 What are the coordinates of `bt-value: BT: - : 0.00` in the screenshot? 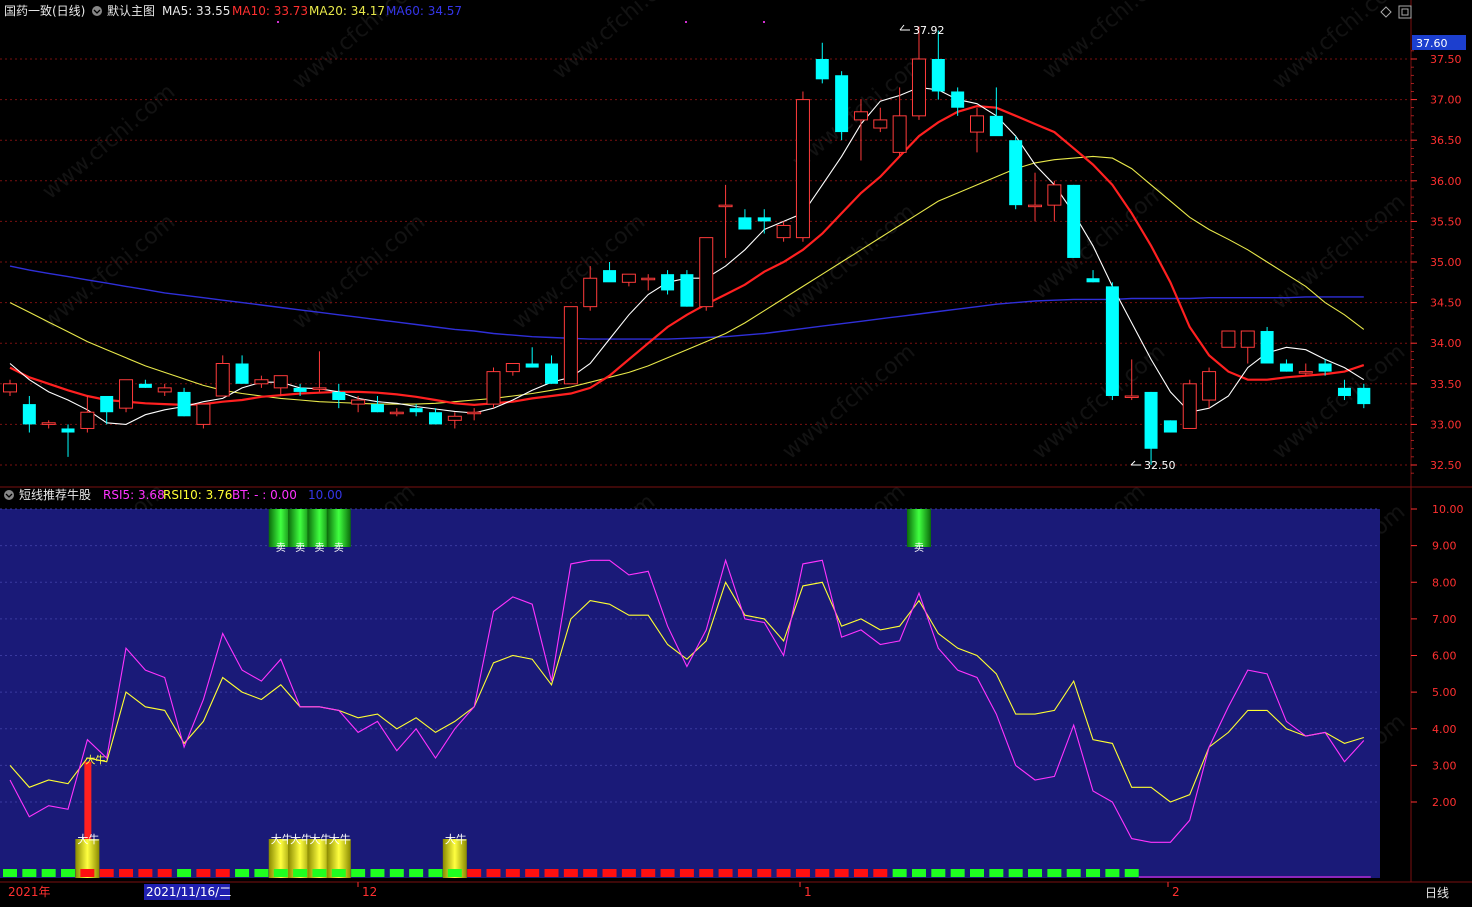 It's located at (264, 495).